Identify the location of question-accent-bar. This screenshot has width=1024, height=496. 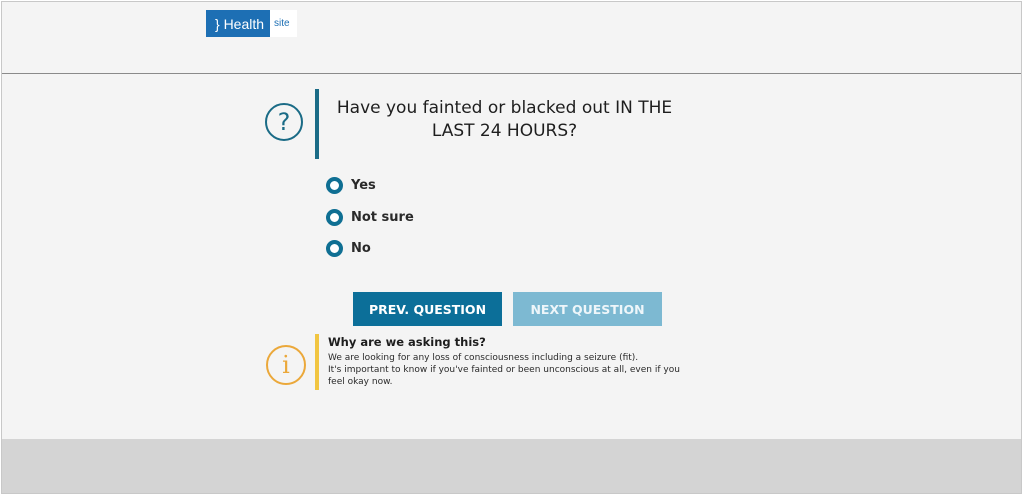
(317, 124).